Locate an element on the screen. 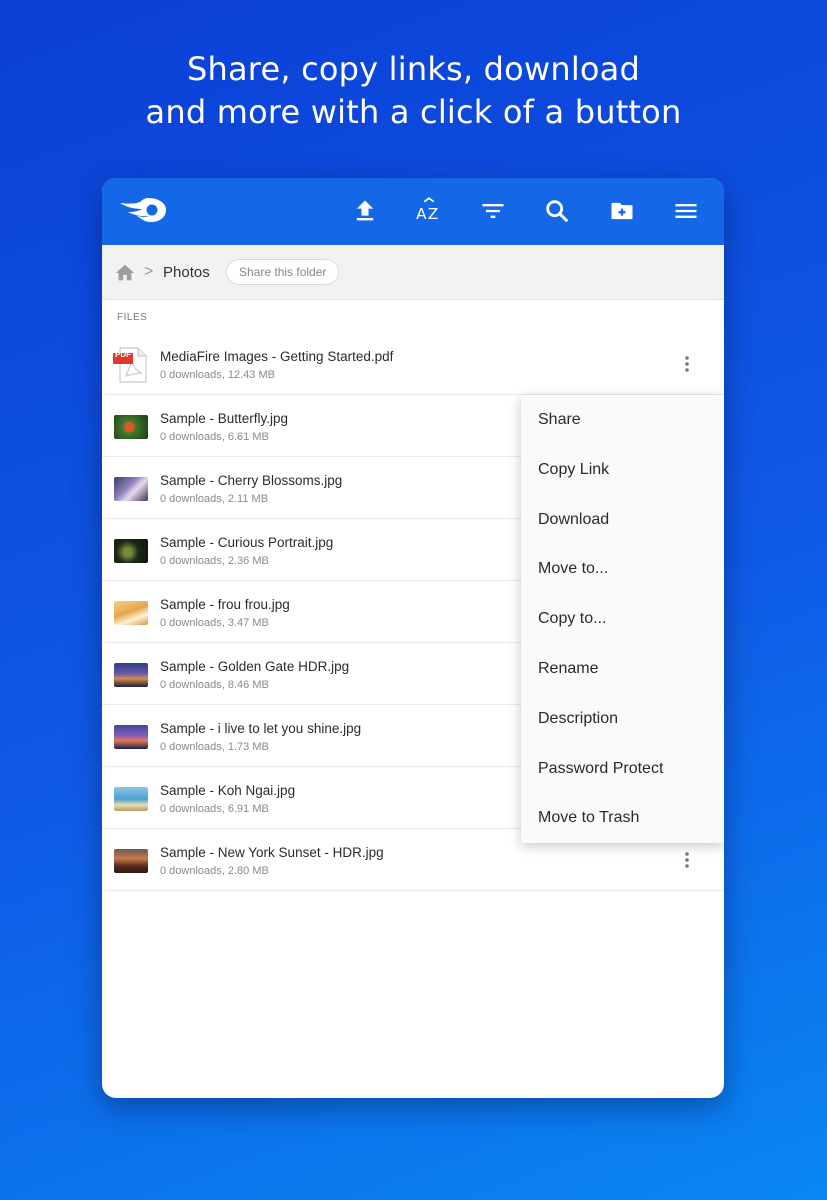 The width and height of the screenshot is (827, 1200). files-section-label: FILES is located at coordinates (132, 317).